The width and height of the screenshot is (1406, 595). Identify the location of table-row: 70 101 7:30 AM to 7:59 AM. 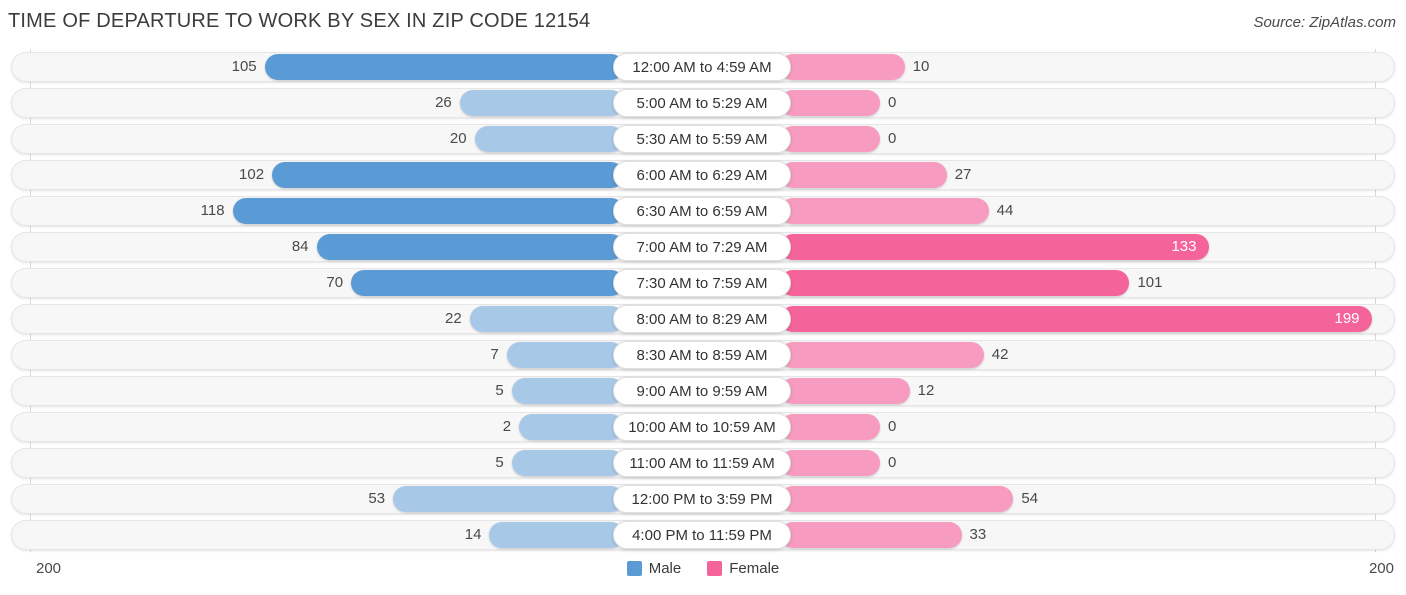
(703, 283).